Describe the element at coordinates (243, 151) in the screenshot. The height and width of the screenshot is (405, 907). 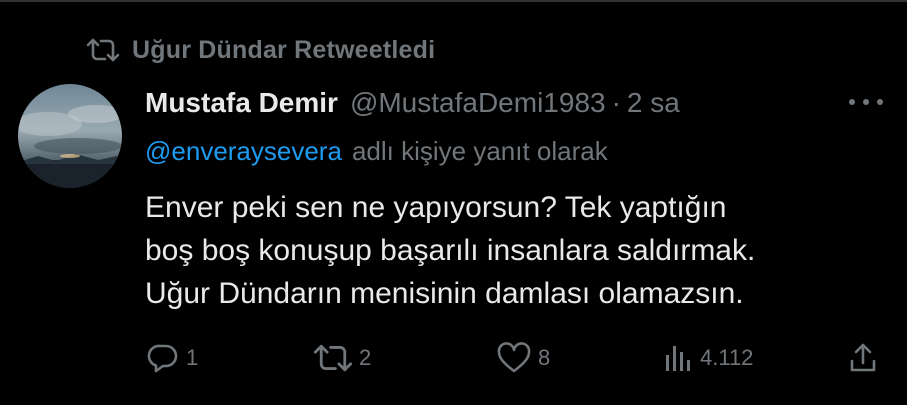
I see `reply-mention-link: @enveraysevera` at that location.